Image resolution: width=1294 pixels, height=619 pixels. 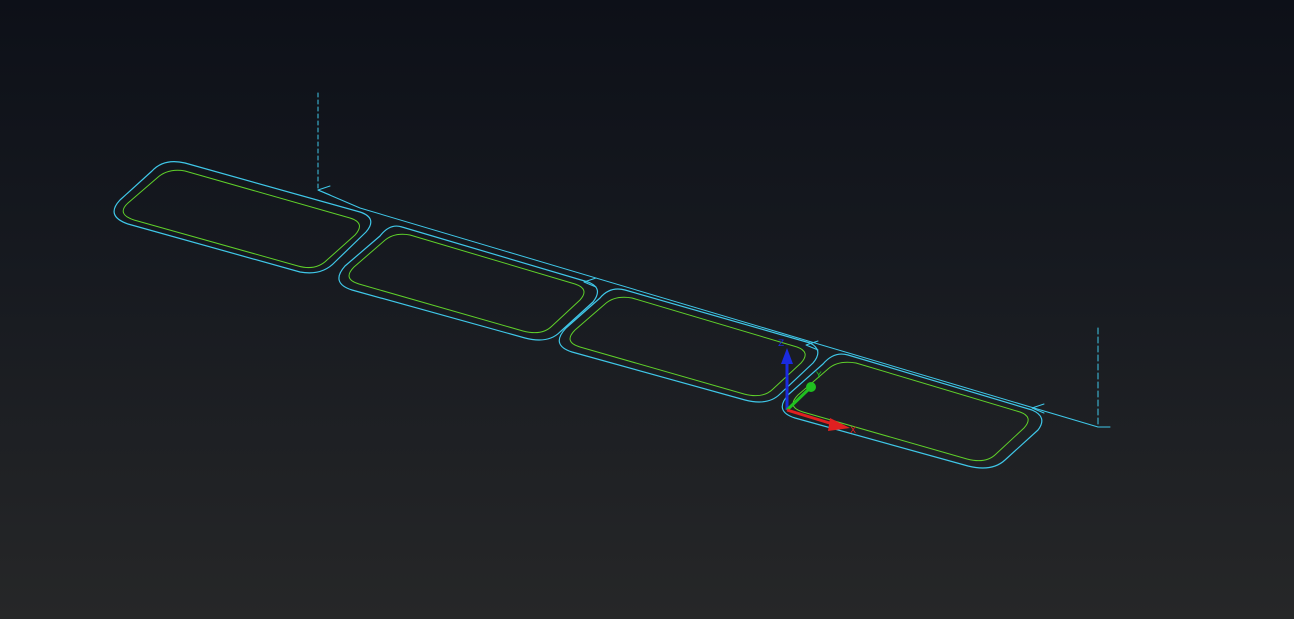 I want to click on pocket-3-contour, so click(x=687, y=346).